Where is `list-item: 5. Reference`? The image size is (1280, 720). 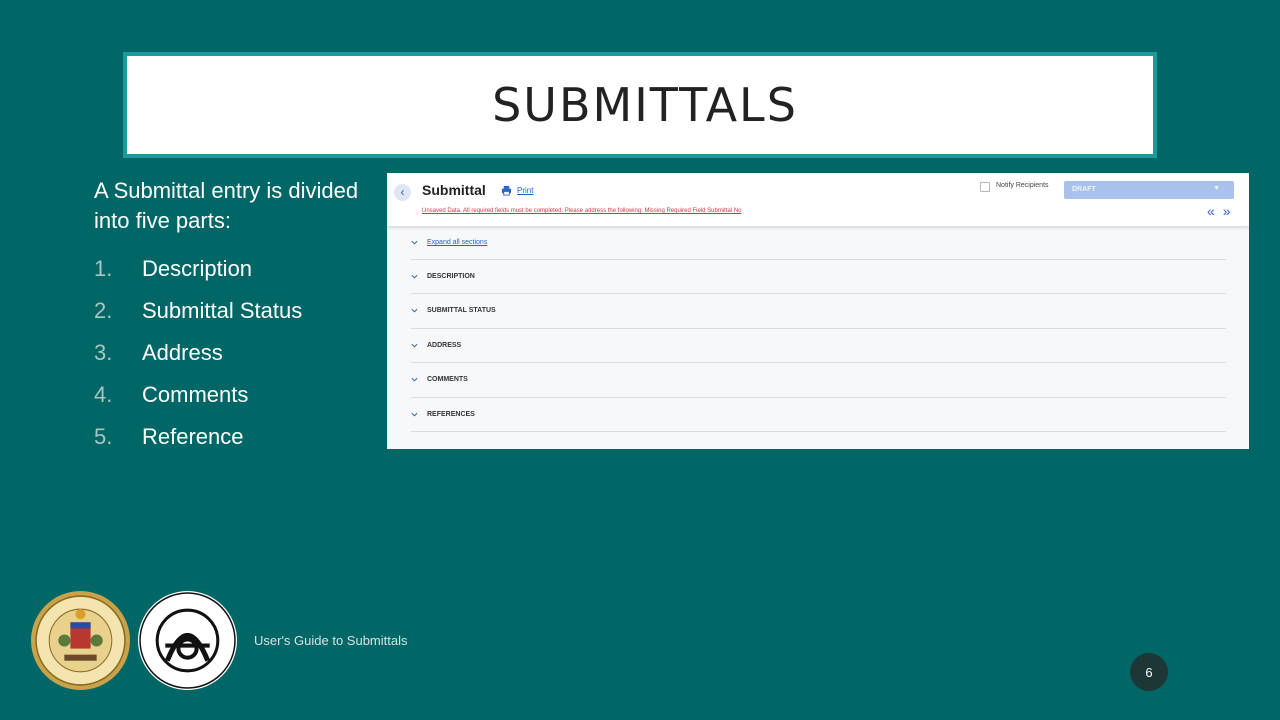 list-item: 5. Reference is located at coordinates (198, 437).